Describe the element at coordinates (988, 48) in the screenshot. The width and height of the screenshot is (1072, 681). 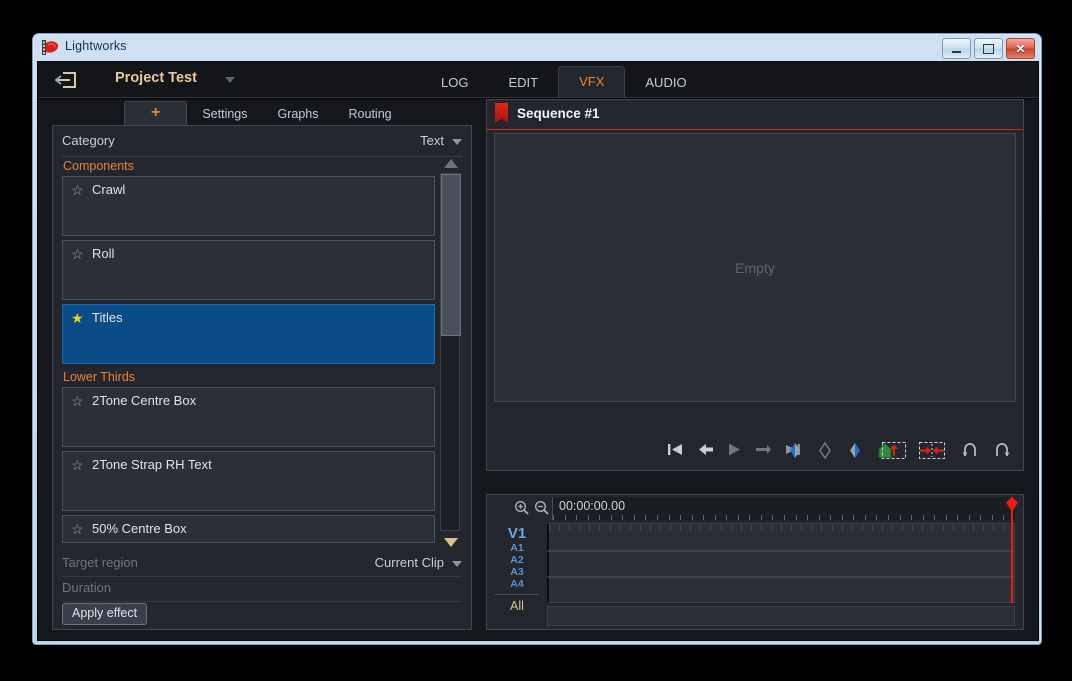
I see `maximize-button` at that location.